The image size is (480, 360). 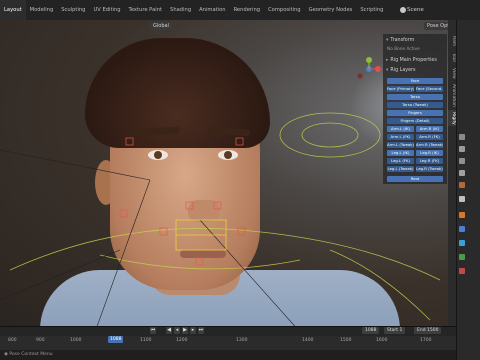 I want to click on rig-layers-header: ▾ Rig Layers, so click(x=415, y=70).